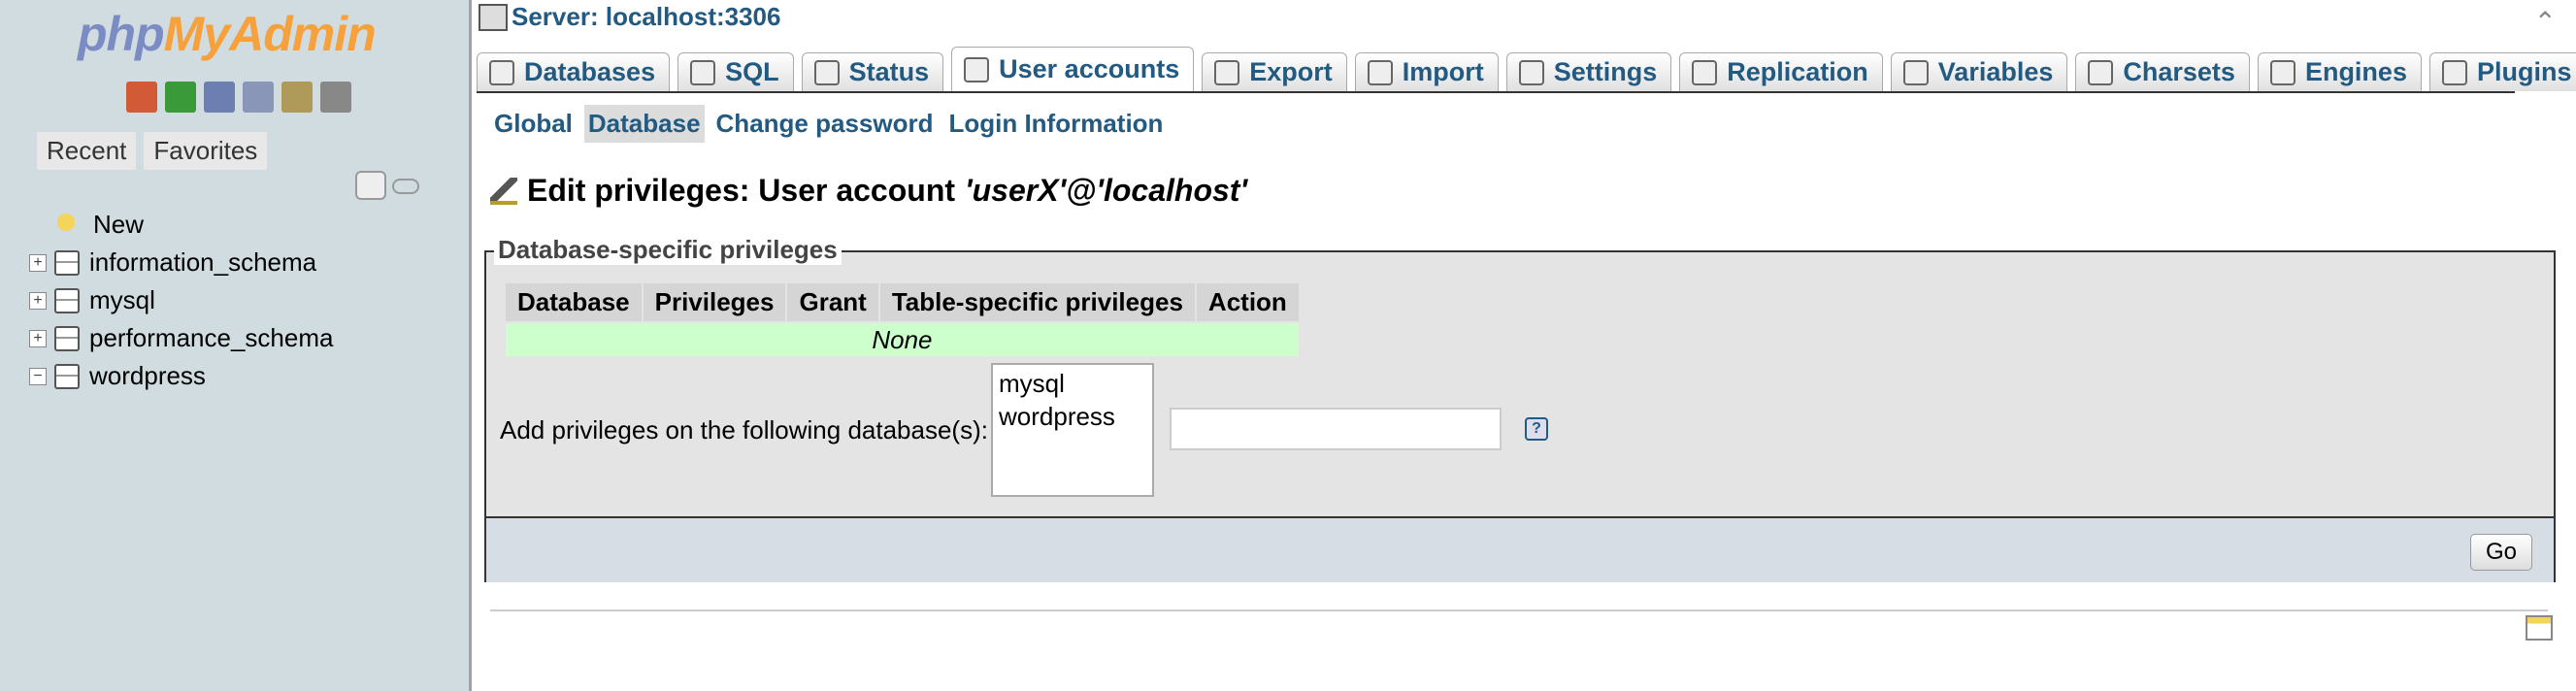 The image size is (2576, 691). I want to click on status-icon, so click(826, 72).